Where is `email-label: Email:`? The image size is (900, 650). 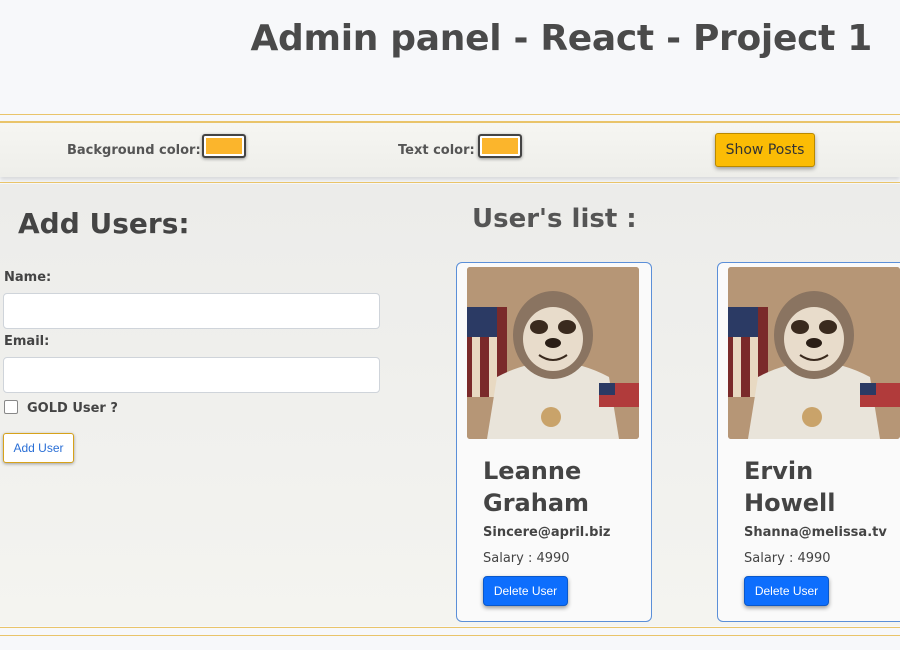 email-label: Email: is located at coordinates (27, 341).